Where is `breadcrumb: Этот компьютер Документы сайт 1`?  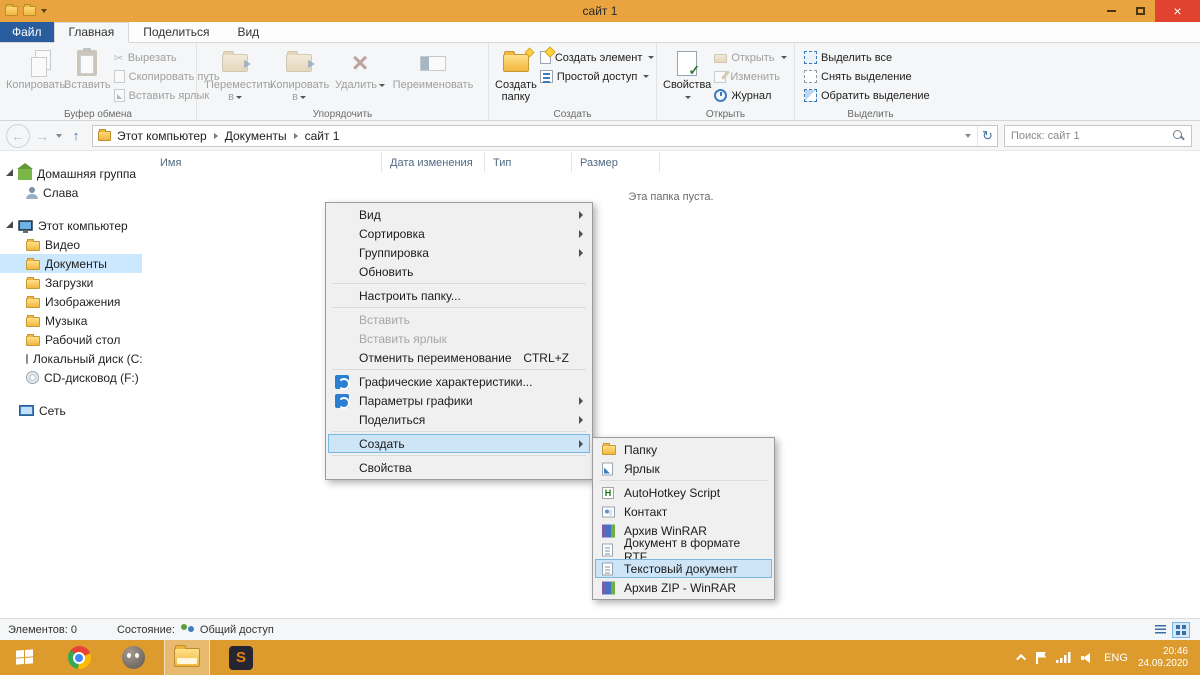
breadcrumb: Этот компьютер Документы сайт 1 is located at coordinates (545, 135).